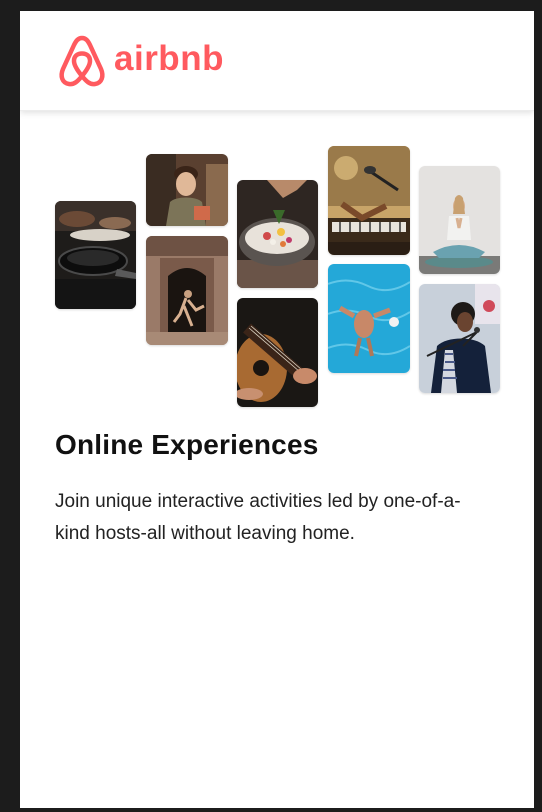 This screenshot has height=812, width=542. Describe the element at coordinates (187, 444) in the screenshot. I see `page-title: Online Experiences` at that location.